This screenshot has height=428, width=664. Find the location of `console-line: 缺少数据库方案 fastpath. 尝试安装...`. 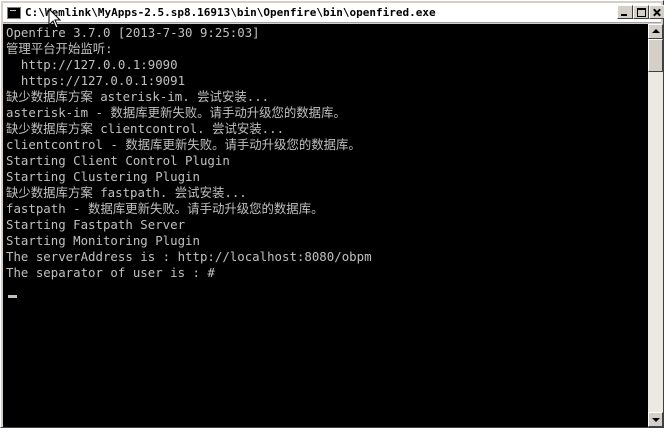

console-line: 缺少数据库方案 fastpath. 尝试安装... is located at coordinates (126, 192).